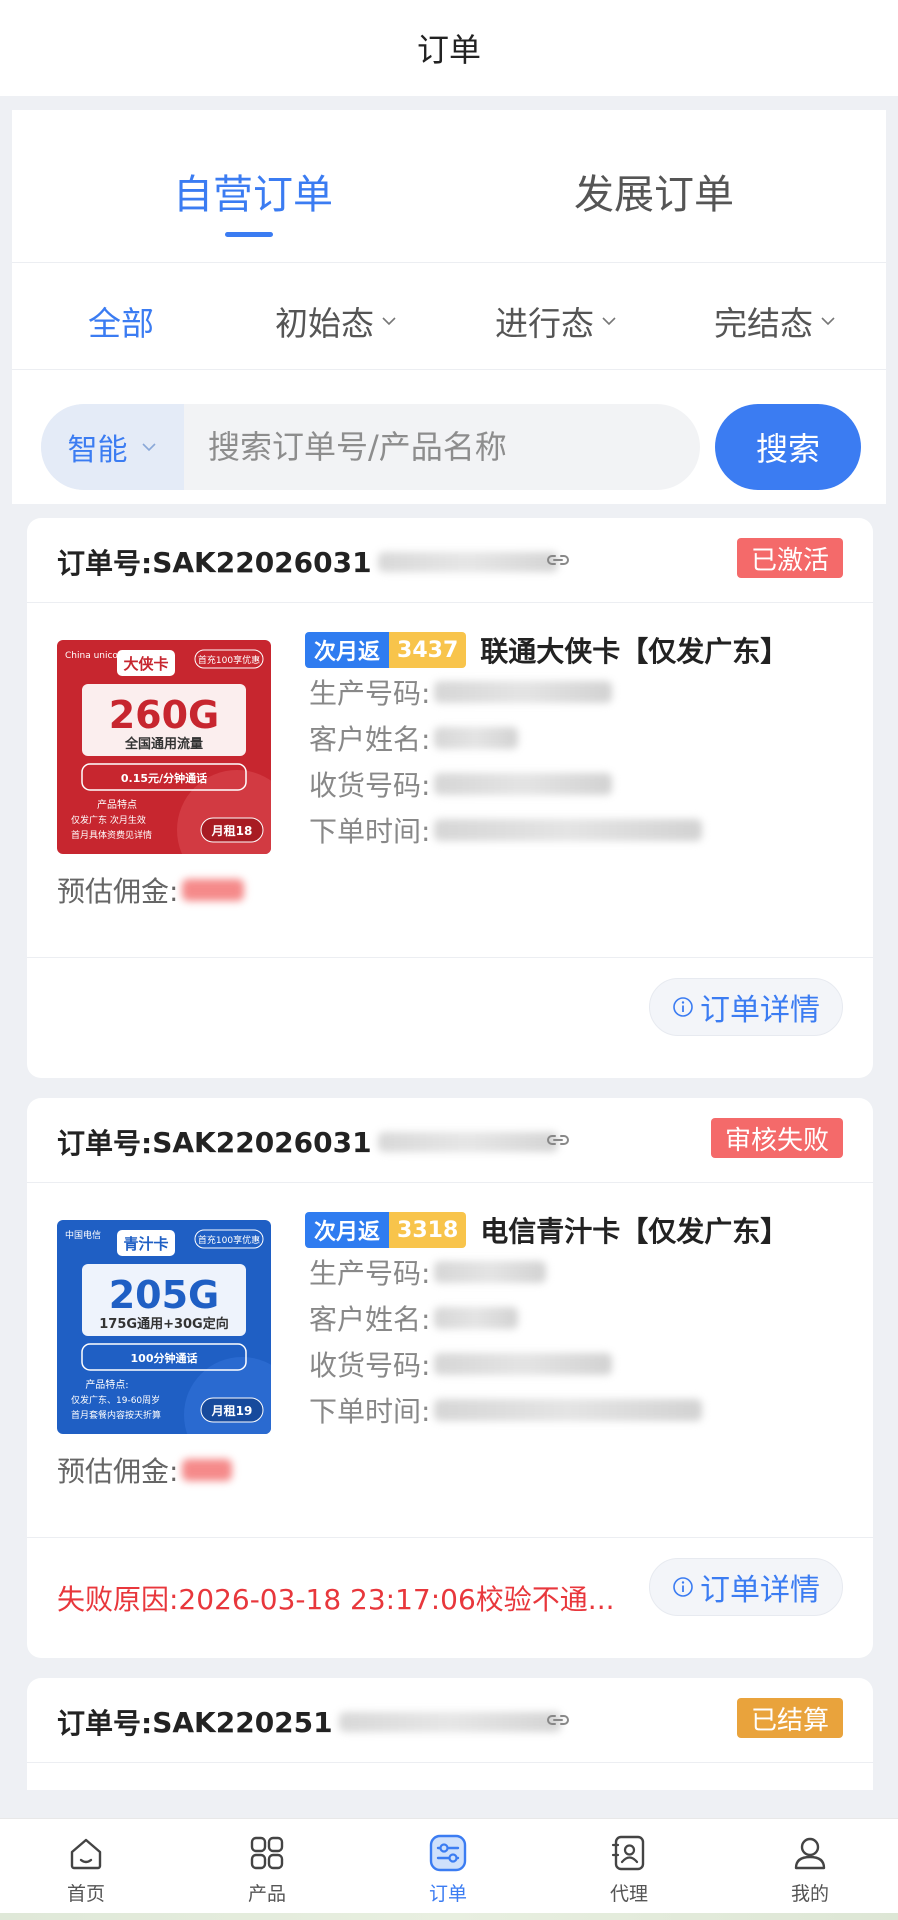  Describe the element at coordinates (85, 1894) in the screenshot. I see `tabbar-label: 首页` at that location.